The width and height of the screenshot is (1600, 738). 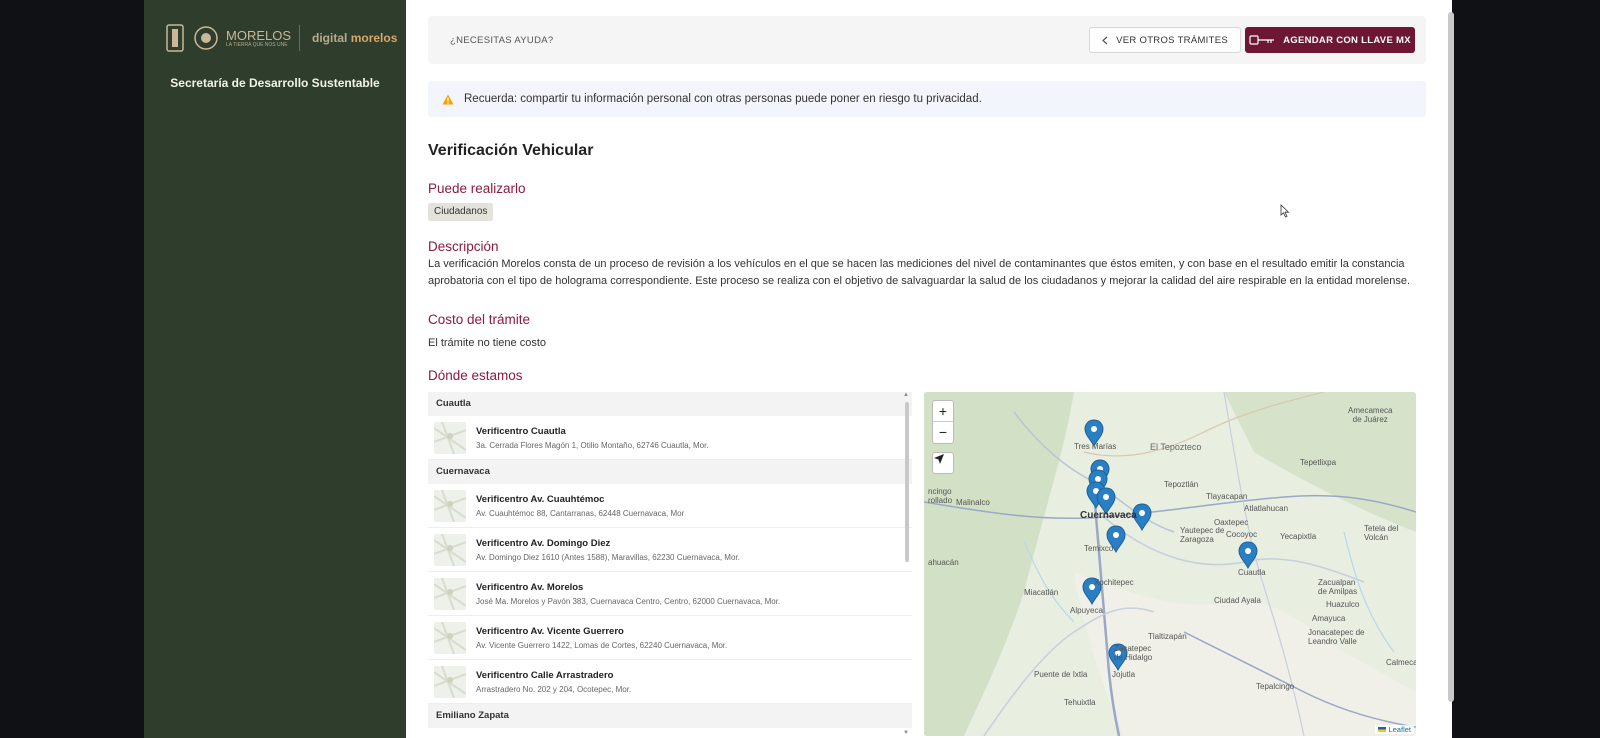 I want to click on location-name: Verificentro Av. Cuauhtémoc, so click(x=540, y=499).